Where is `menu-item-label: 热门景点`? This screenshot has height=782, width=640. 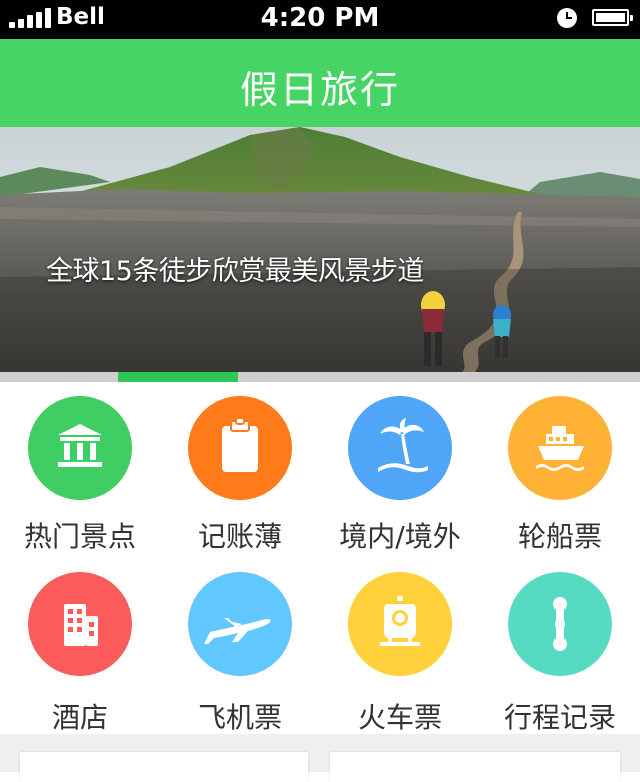 menu-item-label: 热门景点 is located at coordinates (79, 536).